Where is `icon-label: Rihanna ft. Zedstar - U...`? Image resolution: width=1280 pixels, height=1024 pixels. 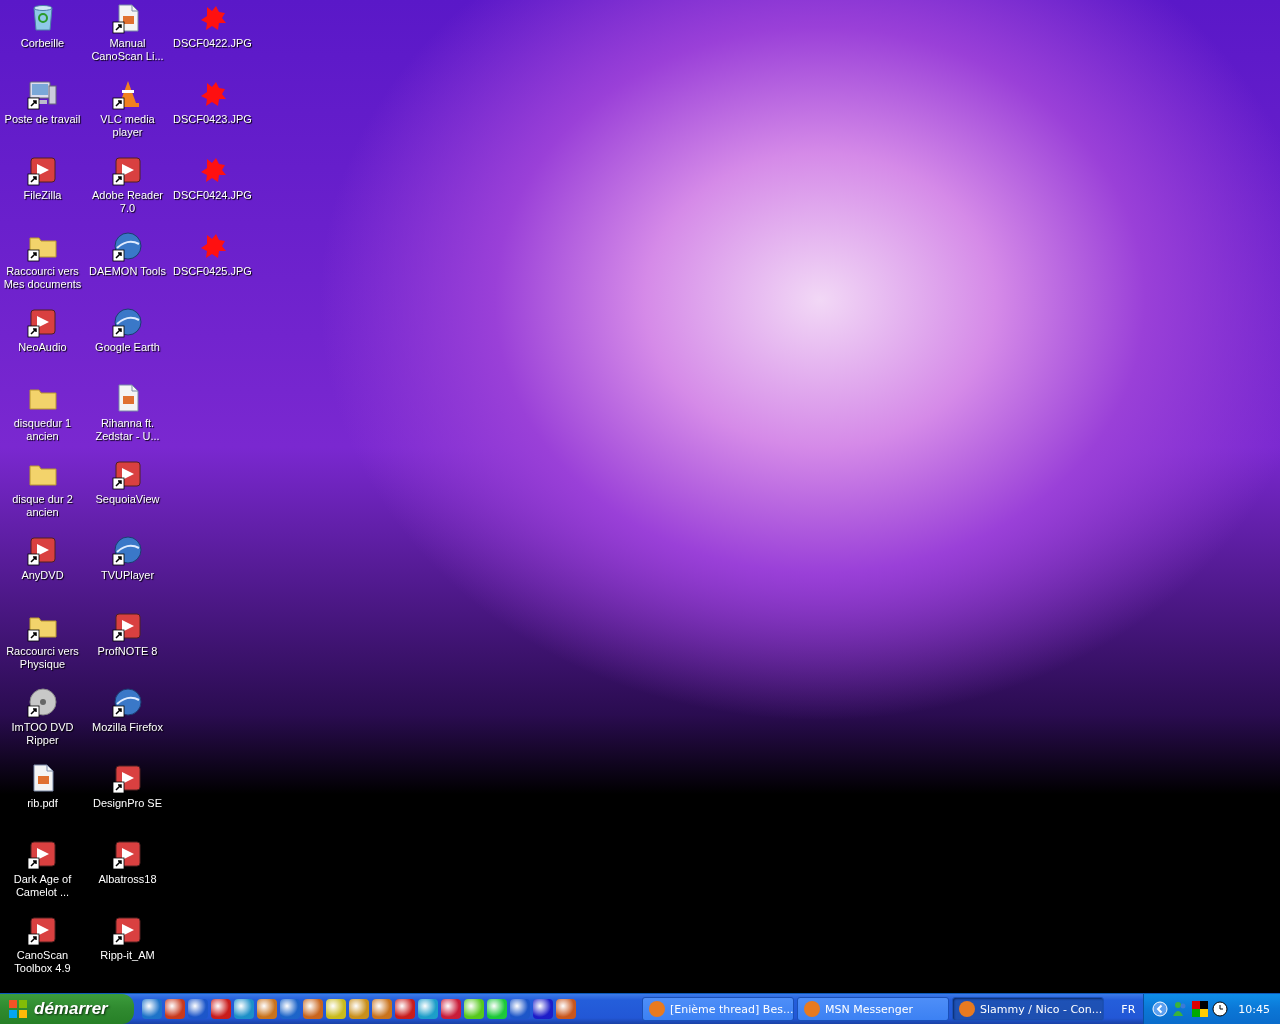
icon-label: Rihanna ft. Zedstar - U... is located at coordinates (127, 430).